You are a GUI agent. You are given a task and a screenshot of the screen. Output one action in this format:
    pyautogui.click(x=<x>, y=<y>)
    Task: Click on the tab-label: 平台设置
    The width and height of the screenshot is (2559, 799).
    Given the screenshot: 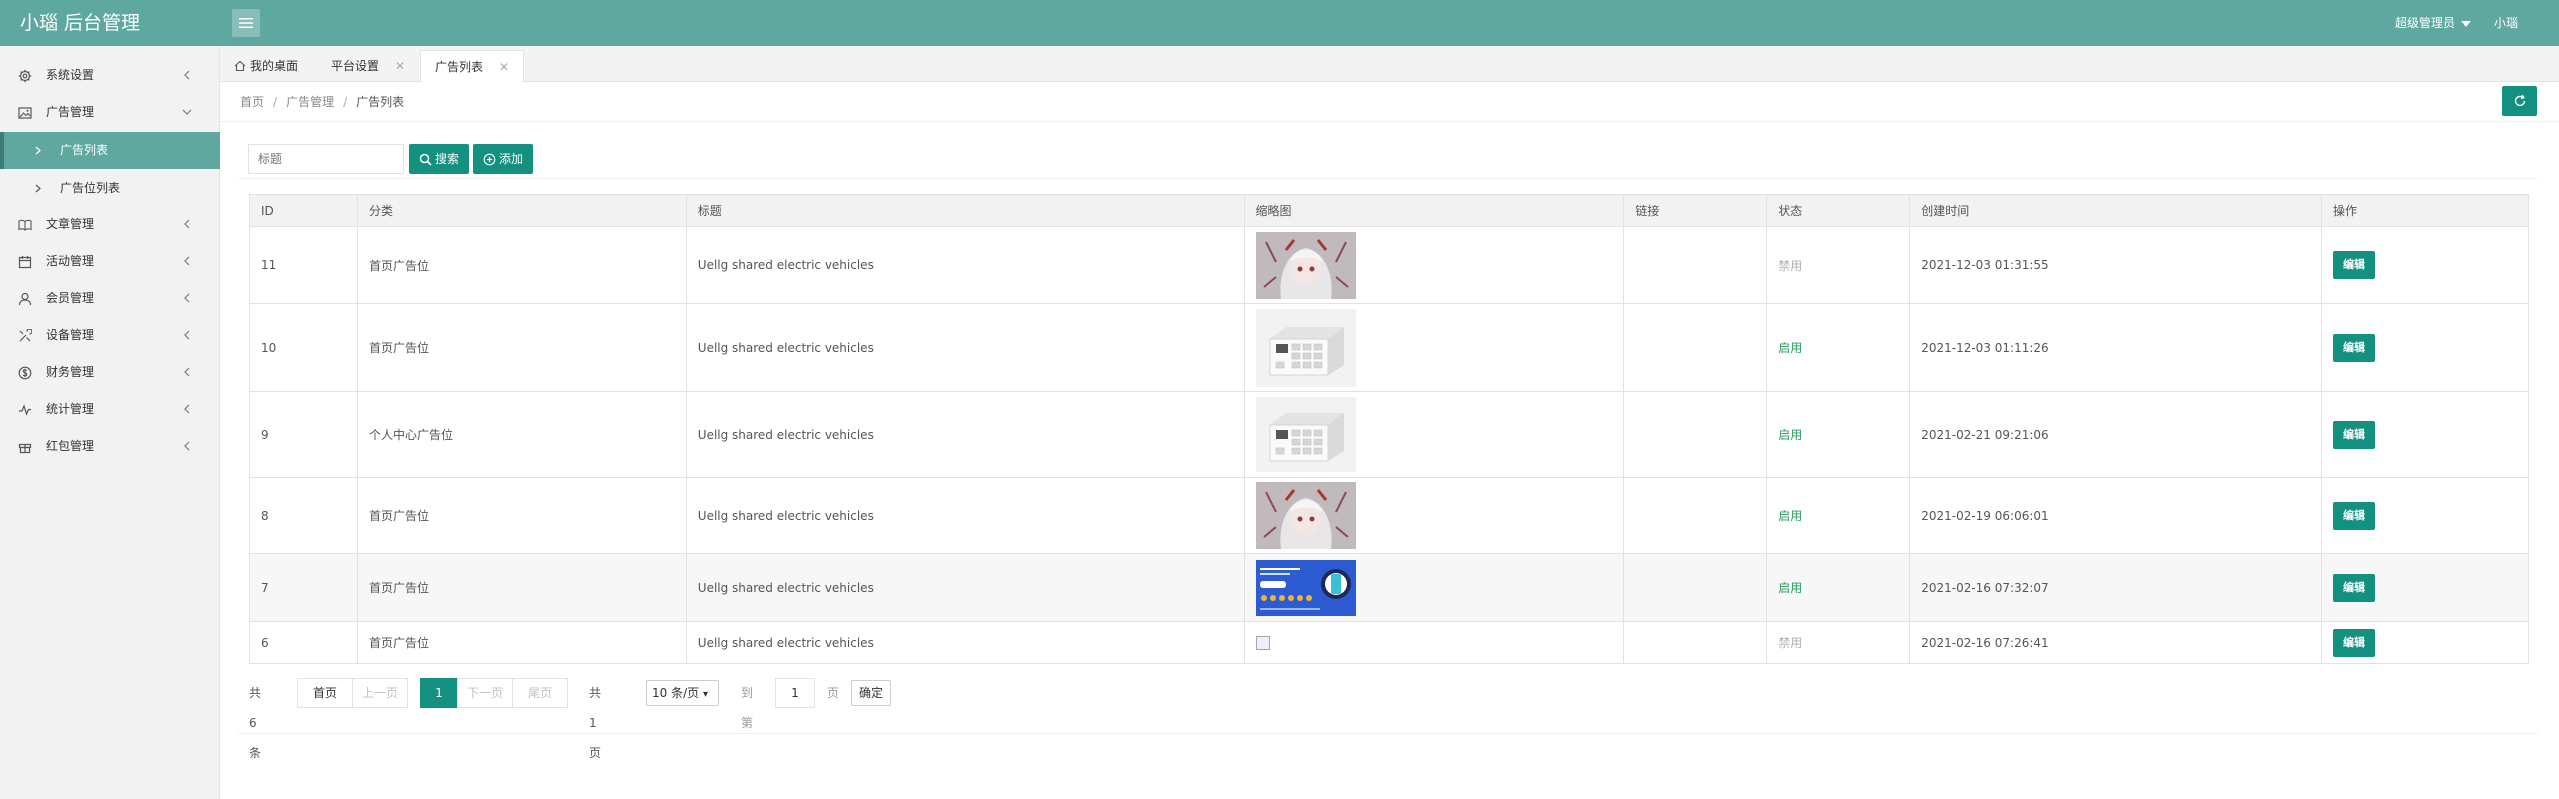 What is the action you would take?
    pyautogui.click(x=355, y=66)
    